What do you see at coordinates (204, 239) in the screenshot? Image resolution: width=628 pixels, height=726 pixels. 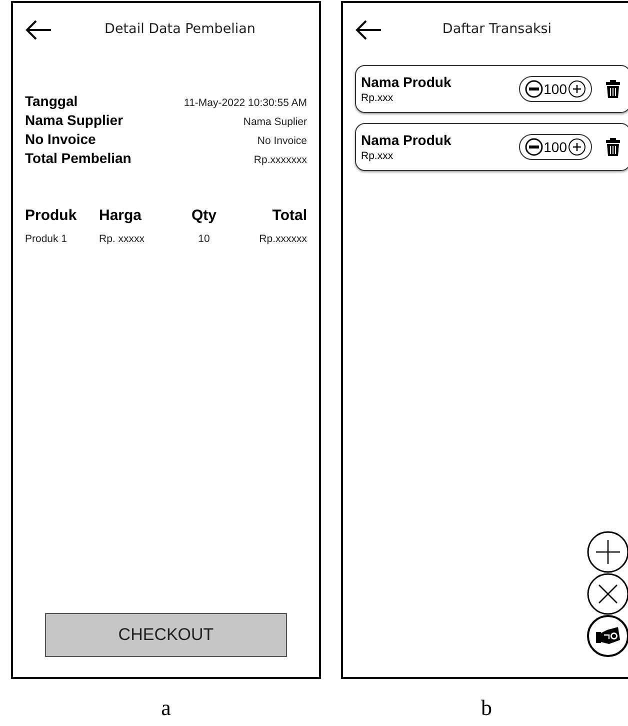 I see `table-cell-text: 10` at bounding box center [204, 239].